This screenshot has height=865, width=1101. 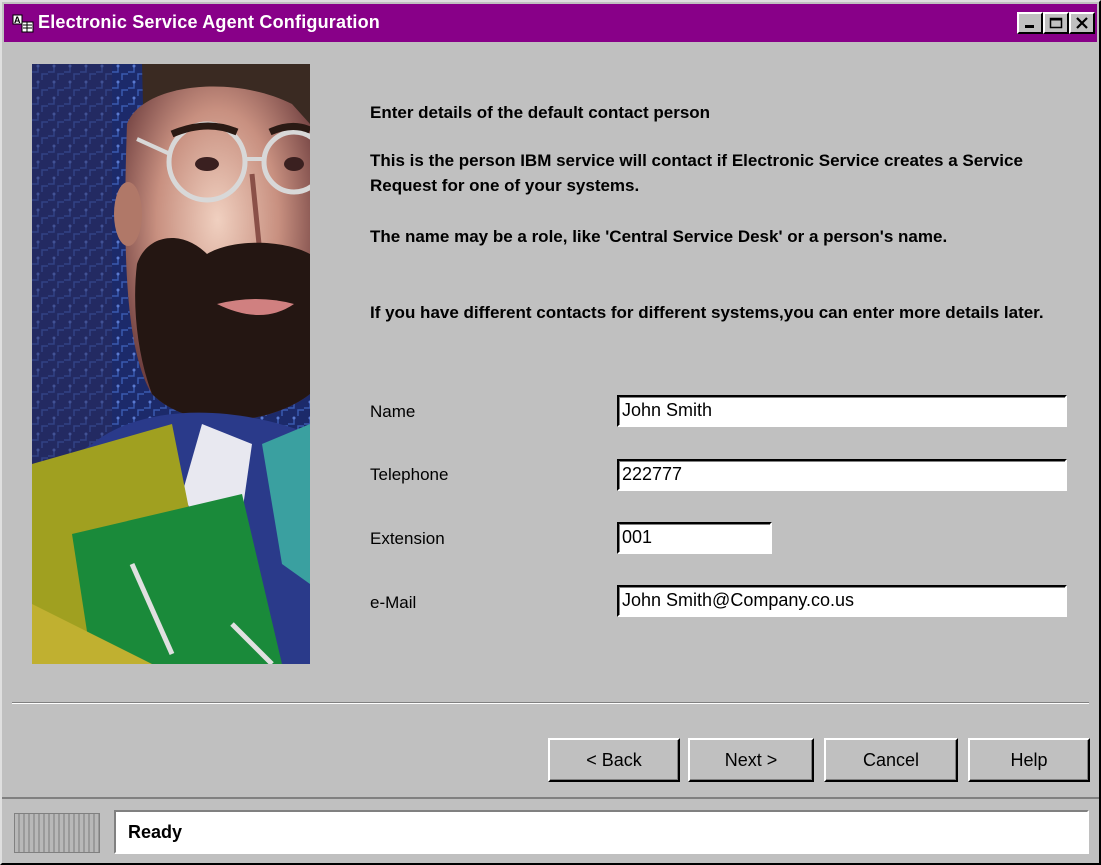 I want to click on name-label: Name, so click(x=393, y=411).